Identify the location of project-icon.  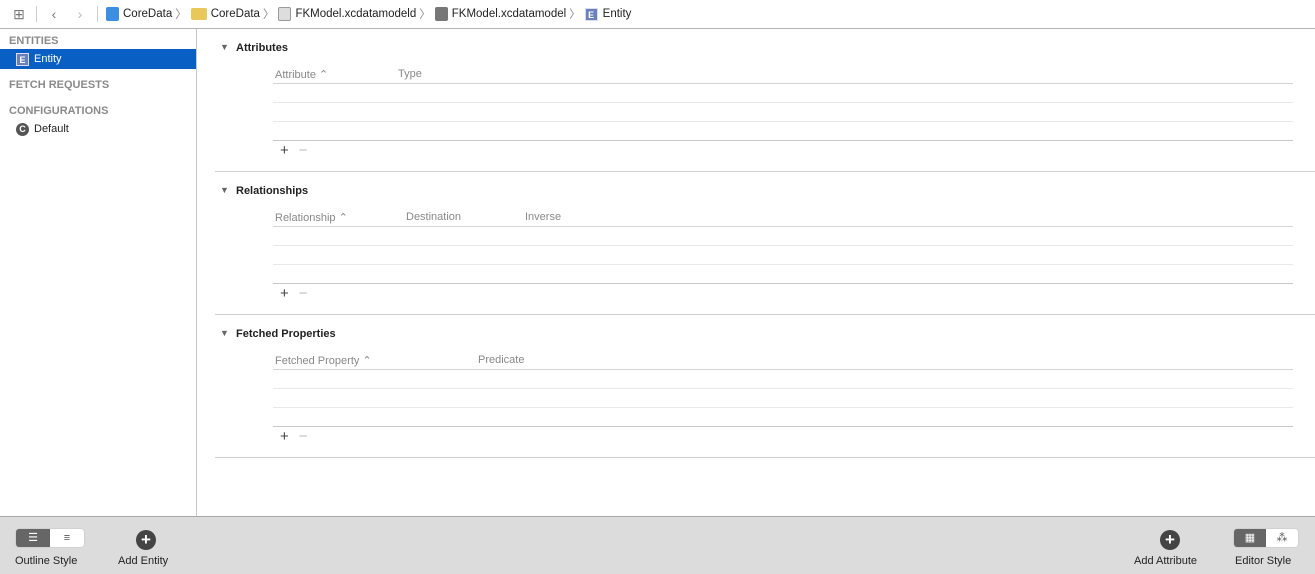
(112, 14).